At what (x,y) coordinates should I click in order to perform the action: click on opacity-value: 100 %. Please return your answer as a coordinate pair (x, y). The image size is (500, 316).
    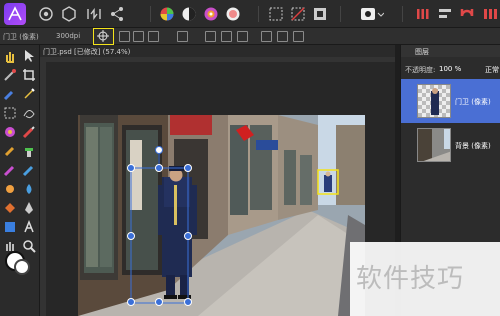
    Looking at the image, I should click on (450, 69).